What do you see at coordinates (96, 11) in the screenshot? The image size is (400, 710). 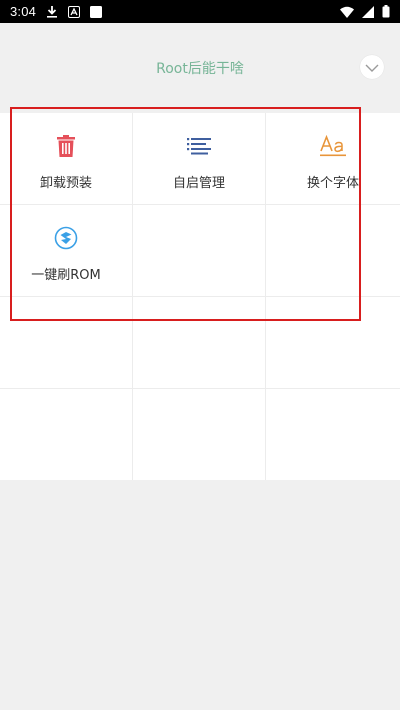 I see `square-icon` at bounding box center [96, 11].